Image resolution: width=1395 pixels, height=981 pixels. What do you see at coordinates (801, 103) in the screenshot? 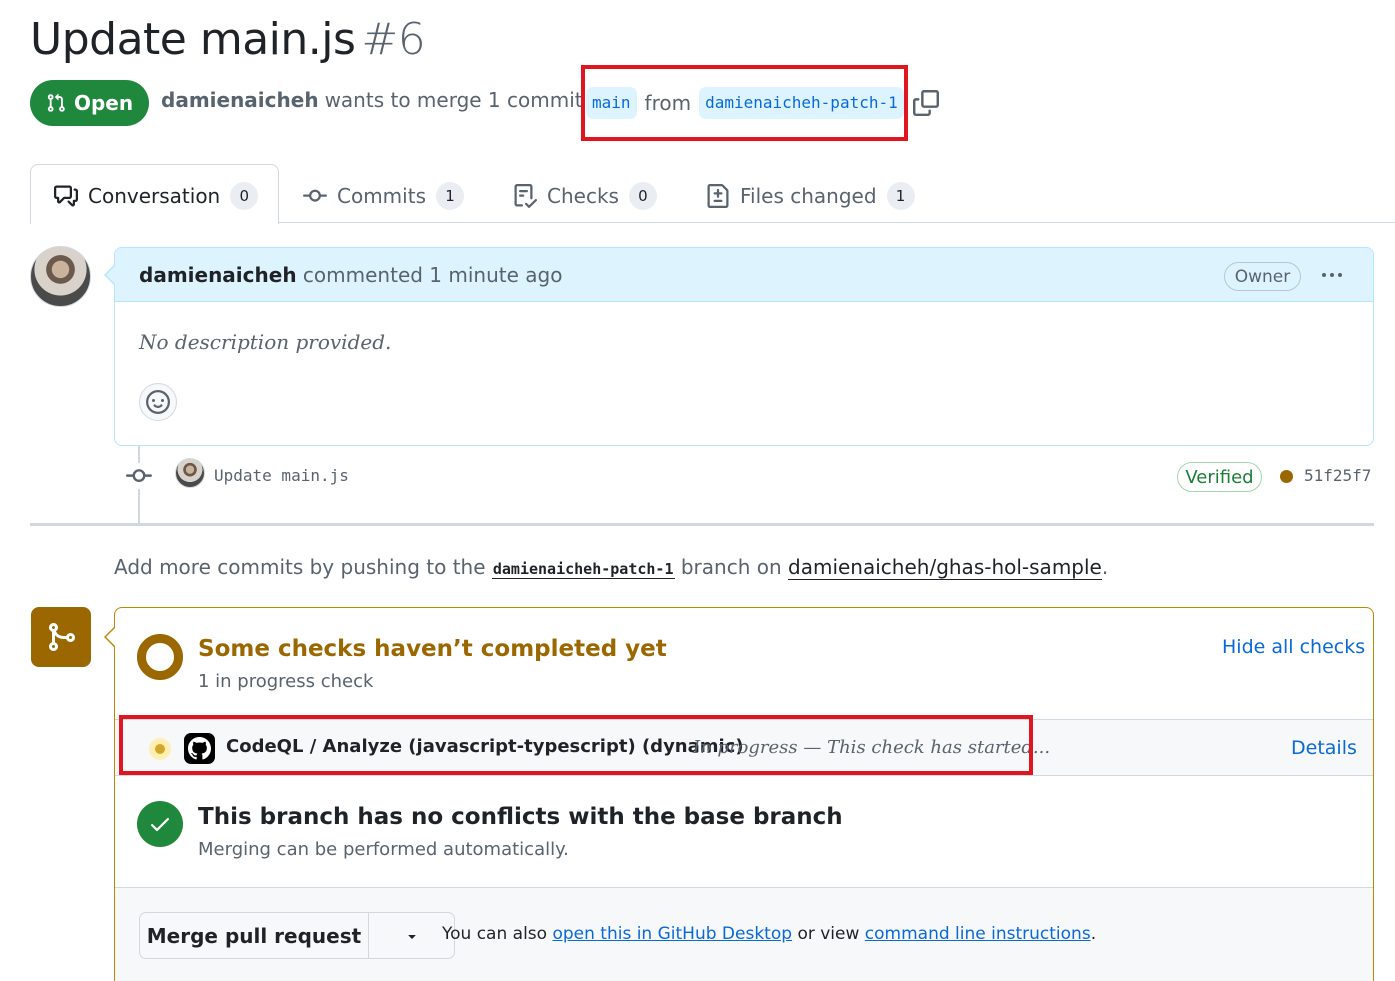
I see `head-branch-ref: damienaicheh-patch-1` at bounding box center [801, 103].